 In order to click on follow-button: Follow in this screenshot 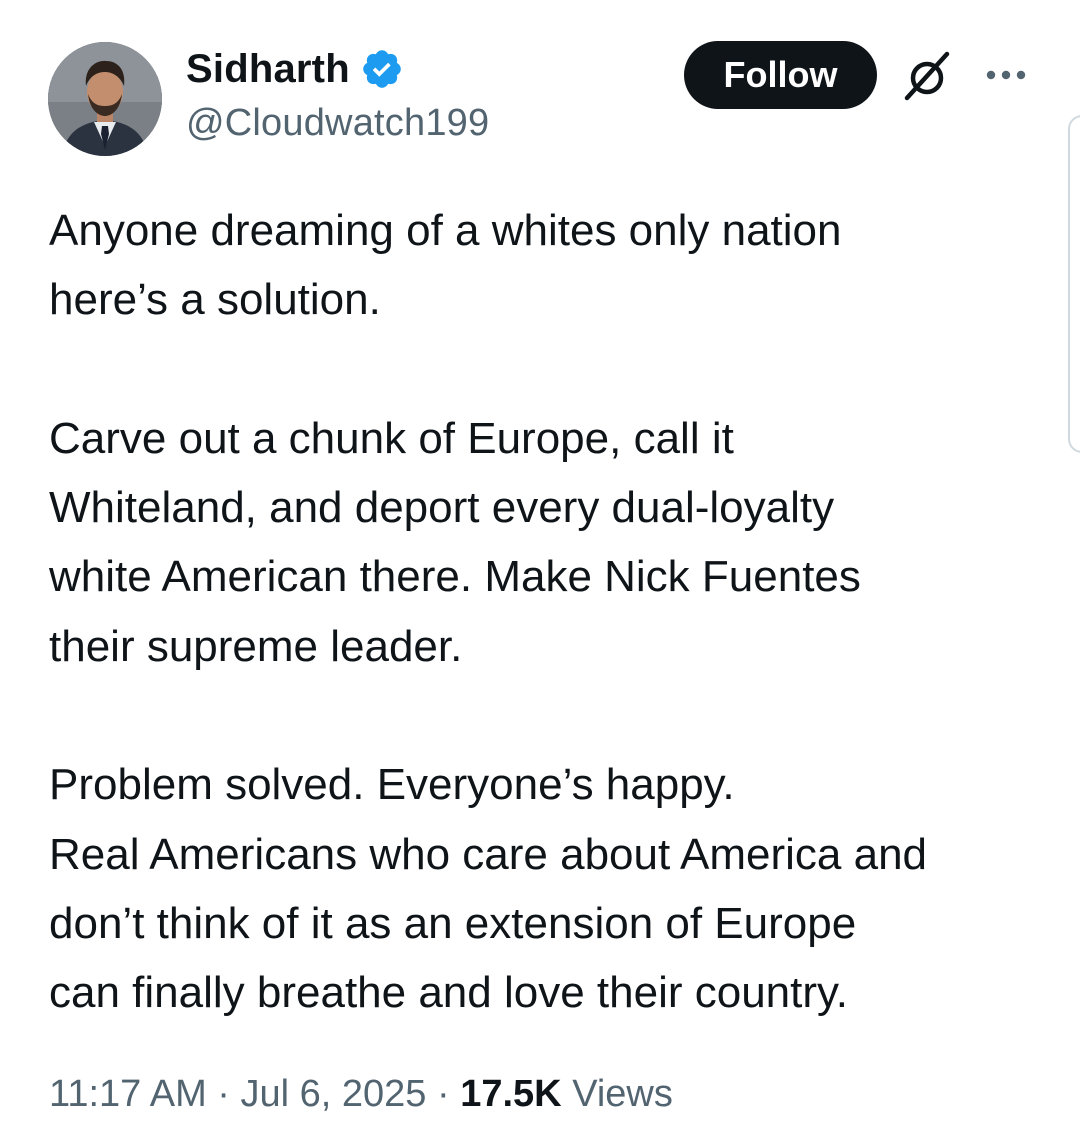, I will do `click(780, 75)`.